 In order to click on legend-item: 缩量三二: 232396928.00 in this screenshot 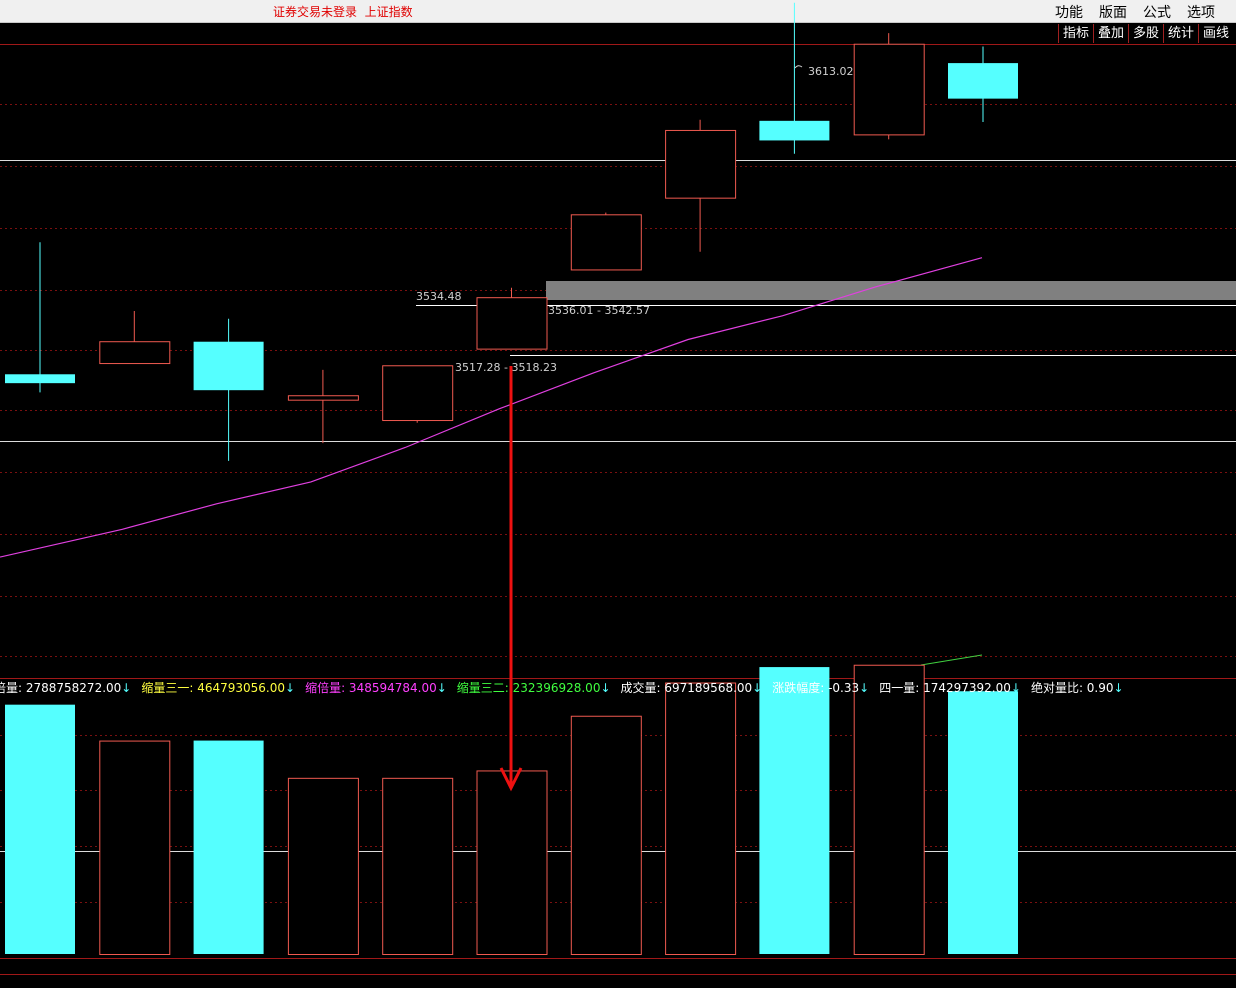, I will do `click(528, 688)`.